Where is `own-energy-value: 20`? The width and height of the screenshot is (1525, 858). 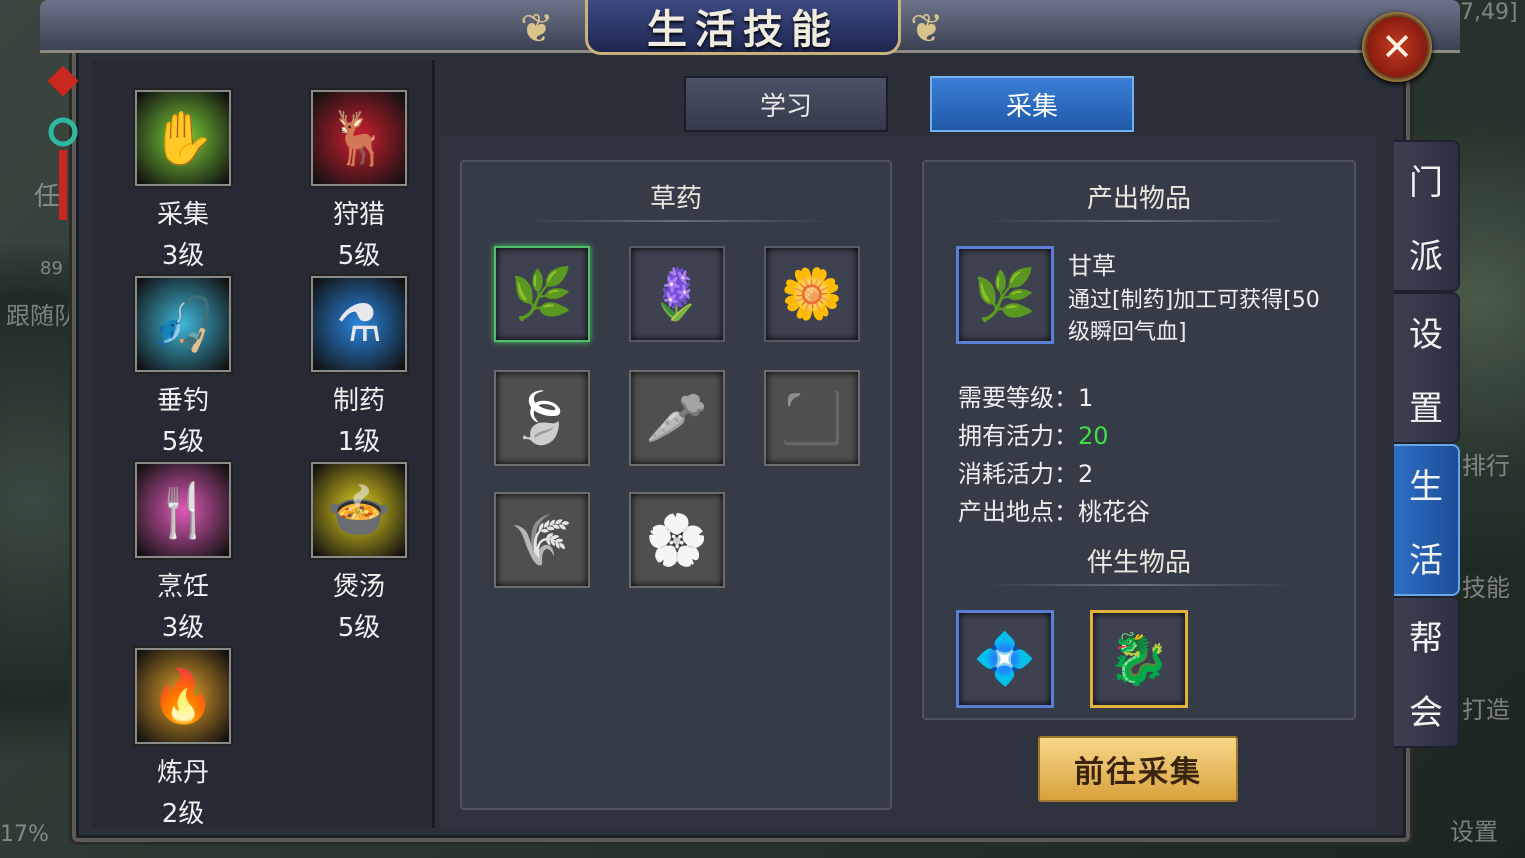
own-energy-value: 20 is located at coordinates (1093, 436).